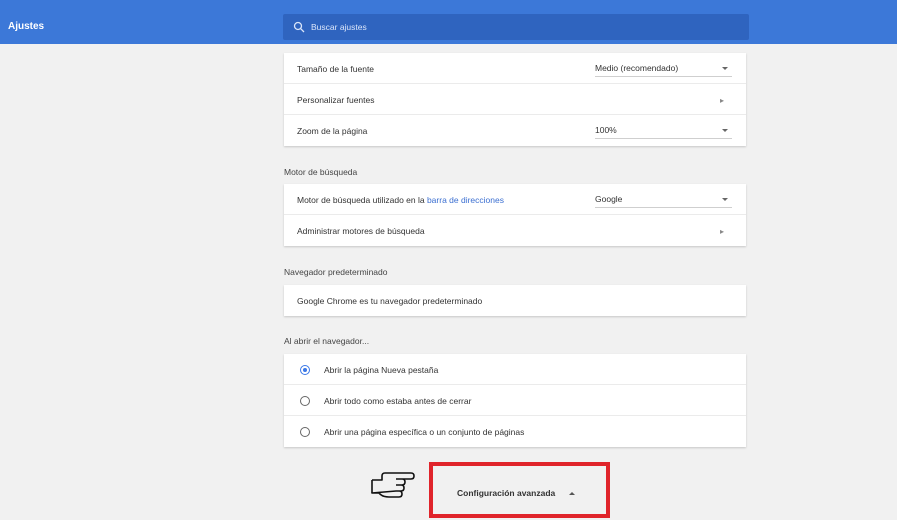 The height and width of the screenshot is (520, 897). I want to click on custom-fonts-label: Personalizar fuentes, so click(336, 100).